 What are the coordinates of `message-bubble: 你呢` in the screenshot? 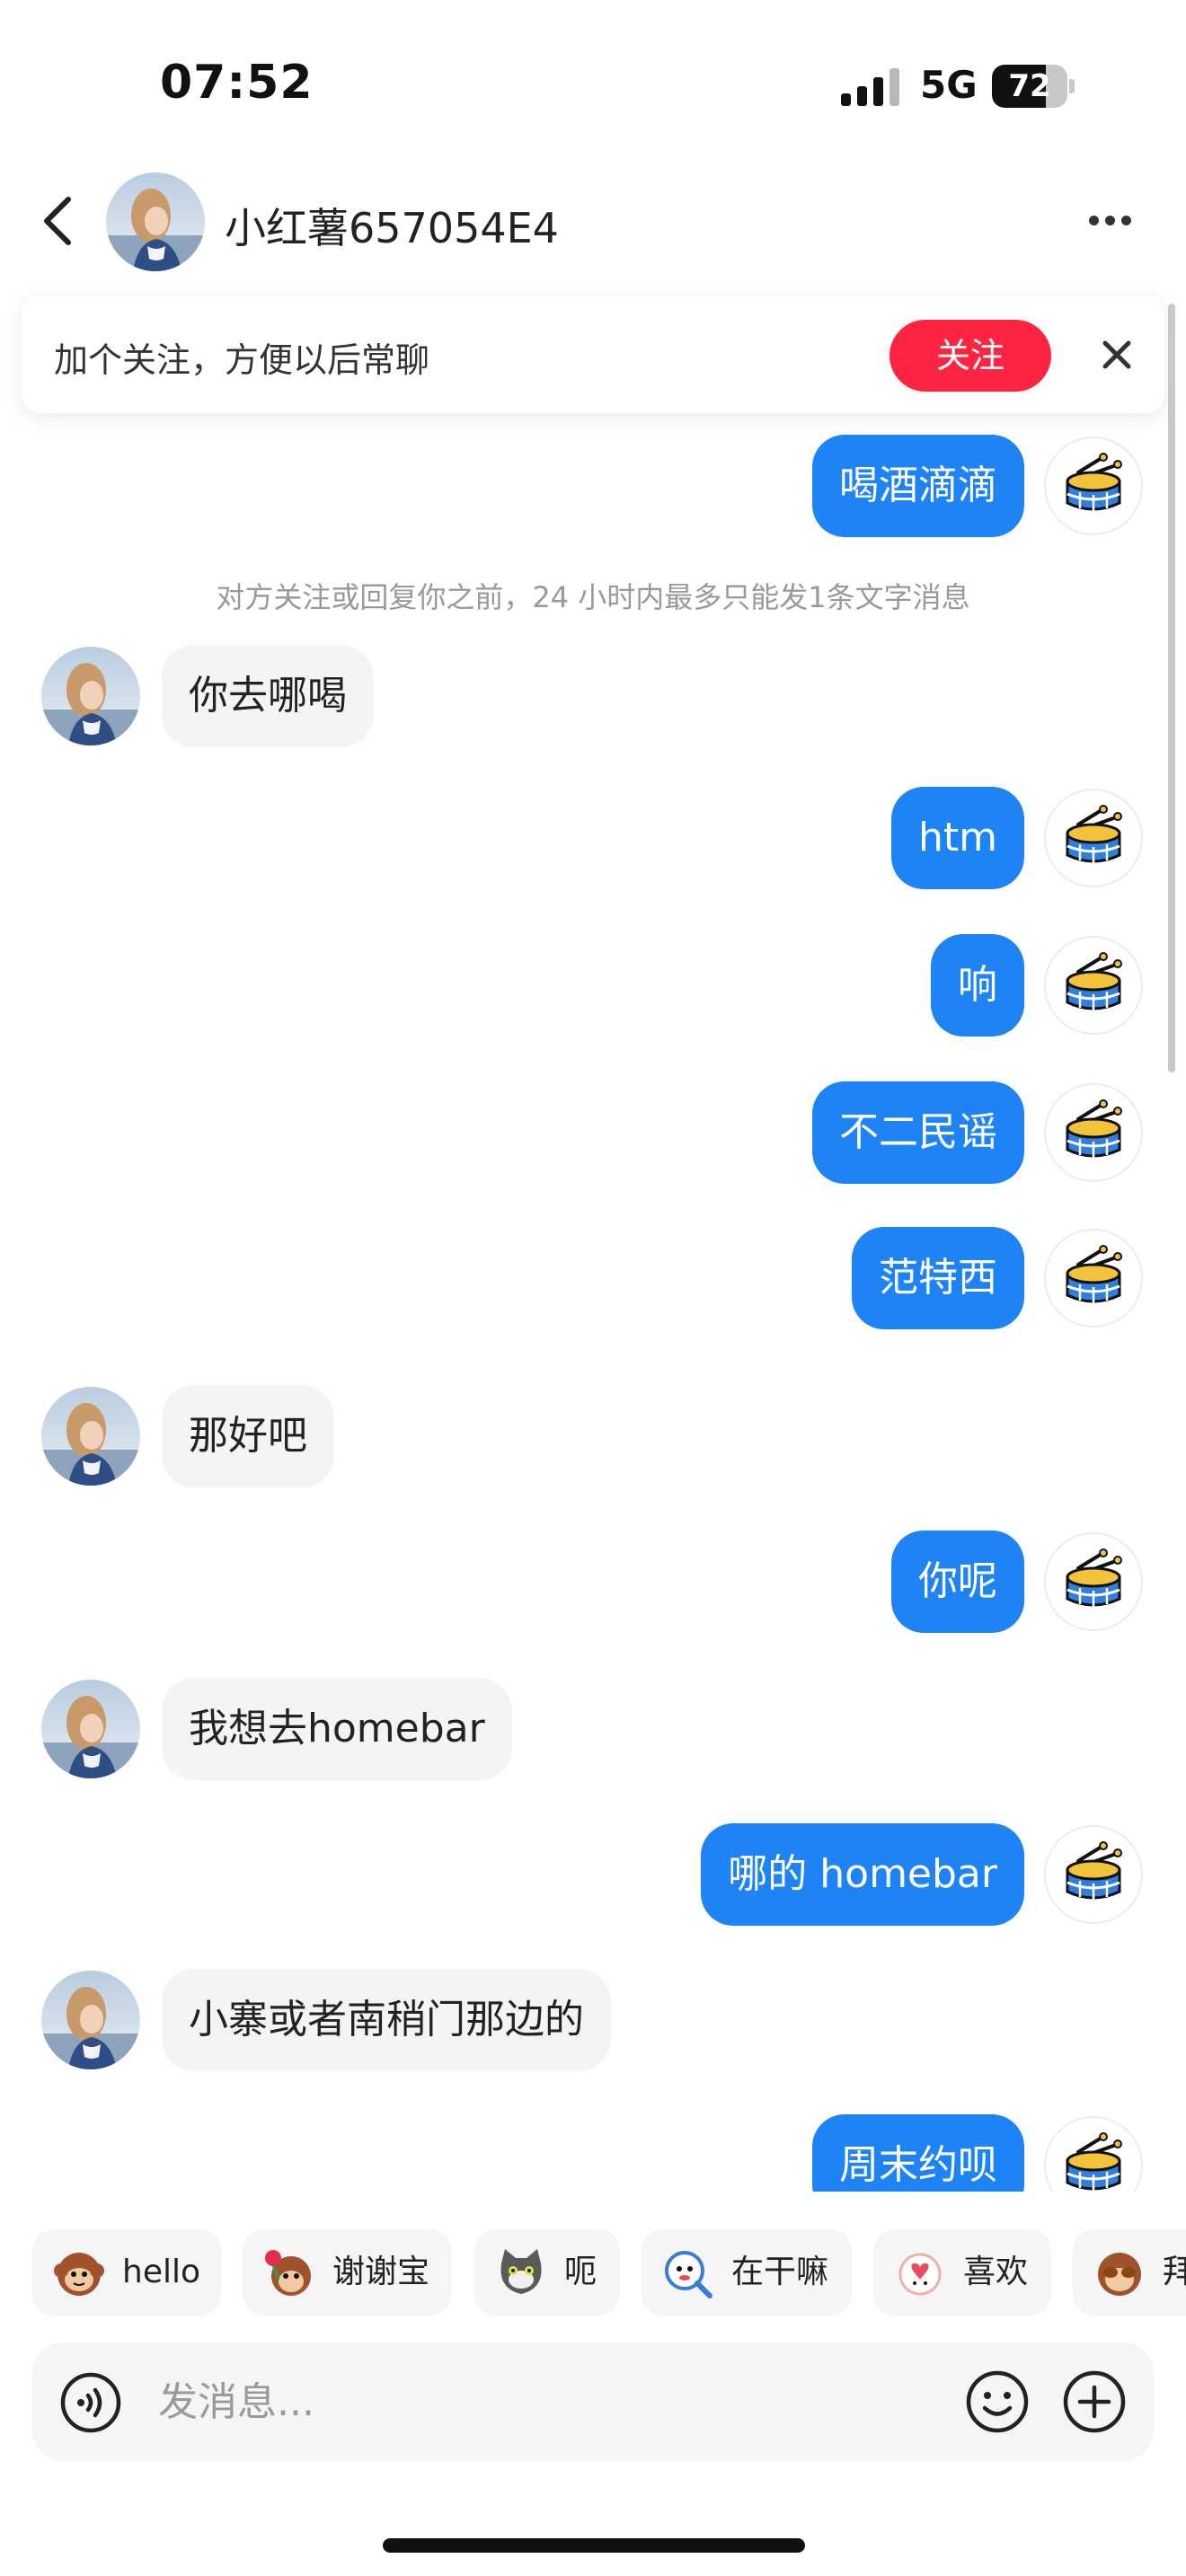 It's located at (957, 1582).